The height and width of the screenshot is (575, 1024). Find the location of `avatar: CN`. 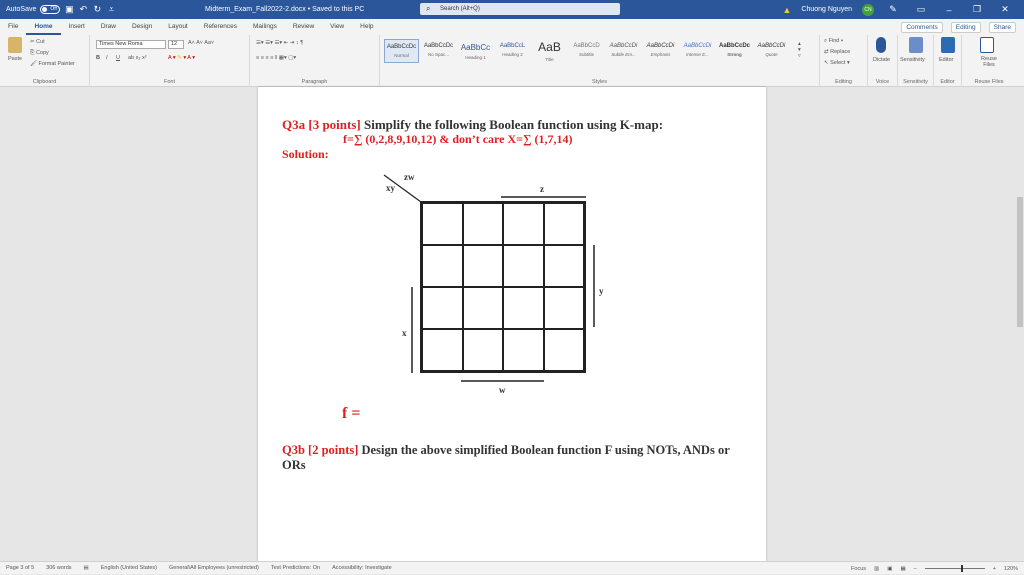

avatar: CN is located at coordinates (868, 9).